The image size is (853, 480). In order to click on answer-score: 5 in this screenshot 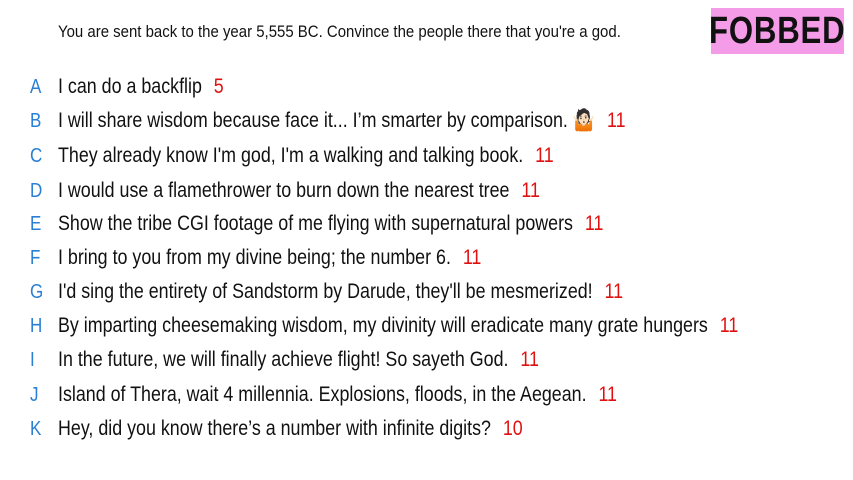, I will do `click(218, 86)`.